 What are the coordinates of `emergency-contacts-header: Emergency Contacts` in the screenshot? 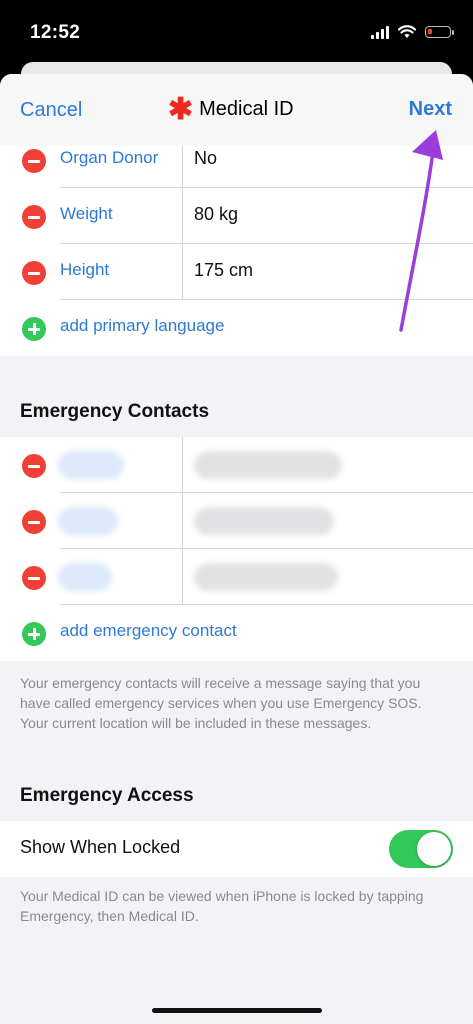 It's located at (115, 411).